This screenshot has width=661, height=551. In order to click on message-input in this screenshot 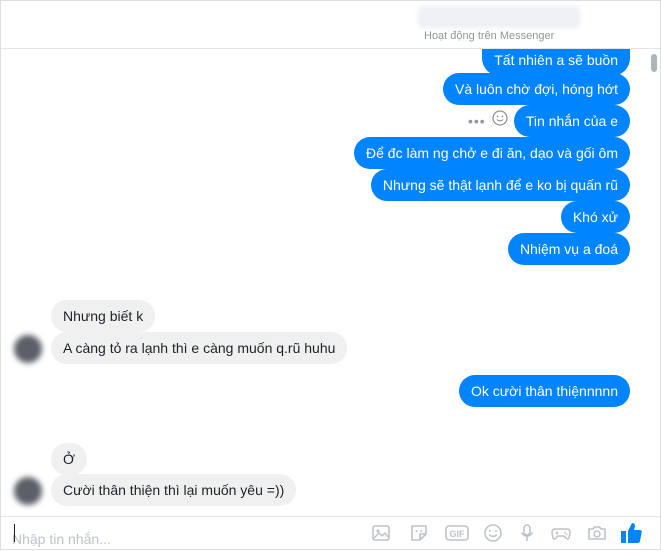, I will do `click(177, 539)`.